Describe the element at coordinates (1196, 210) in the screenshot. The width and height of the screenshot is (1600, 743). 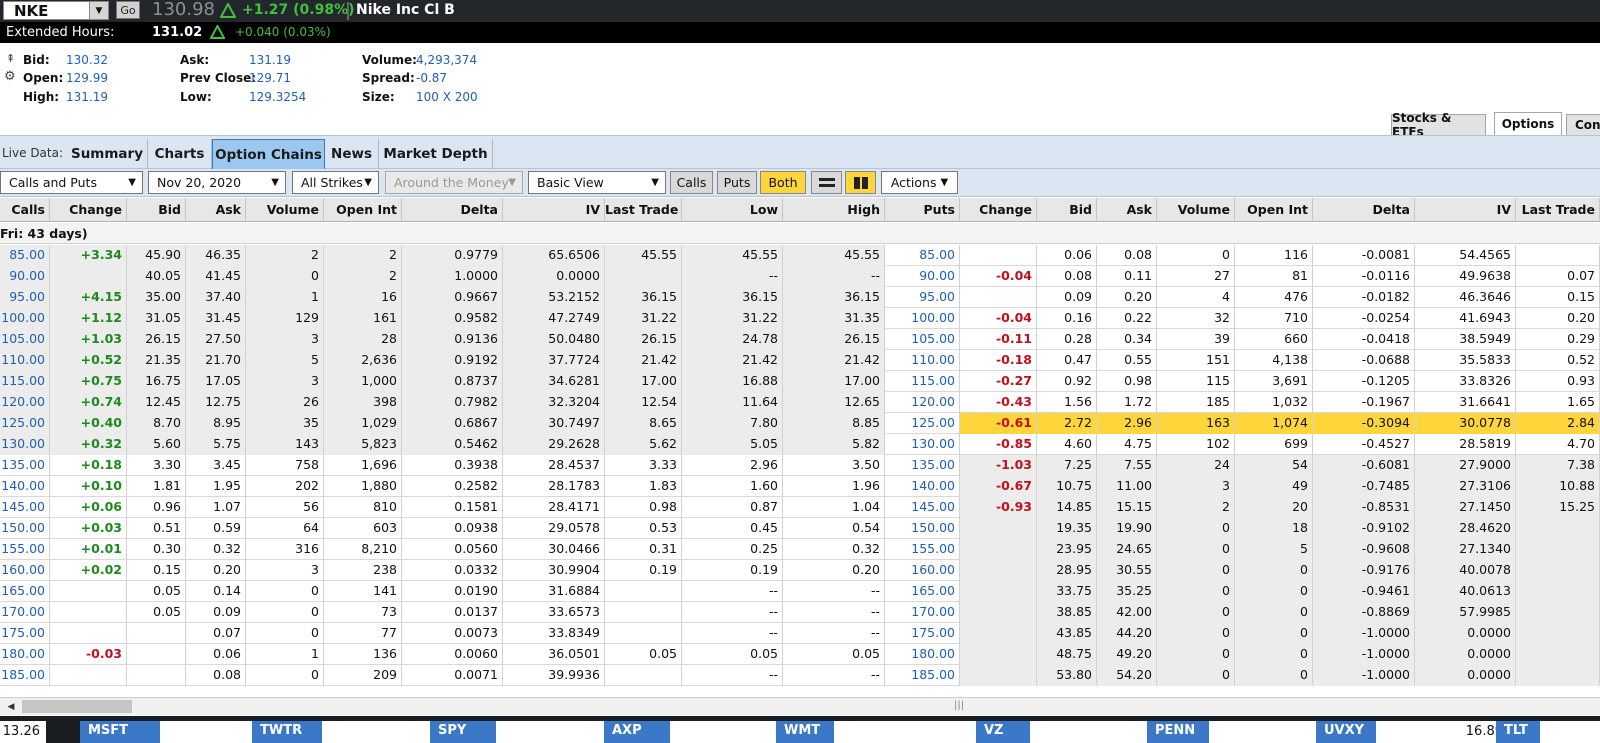
I see `column-header-puts-4: Volume` at that location.